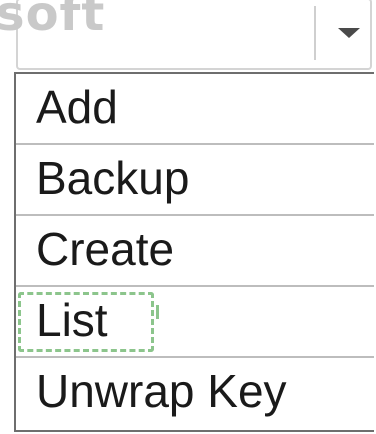 The width and height of the screenshot is (376, 434). What do you see at coordinates (113, 178) in the screenshot?
I see `option-label: Backup` at bounding box center [113, 178].